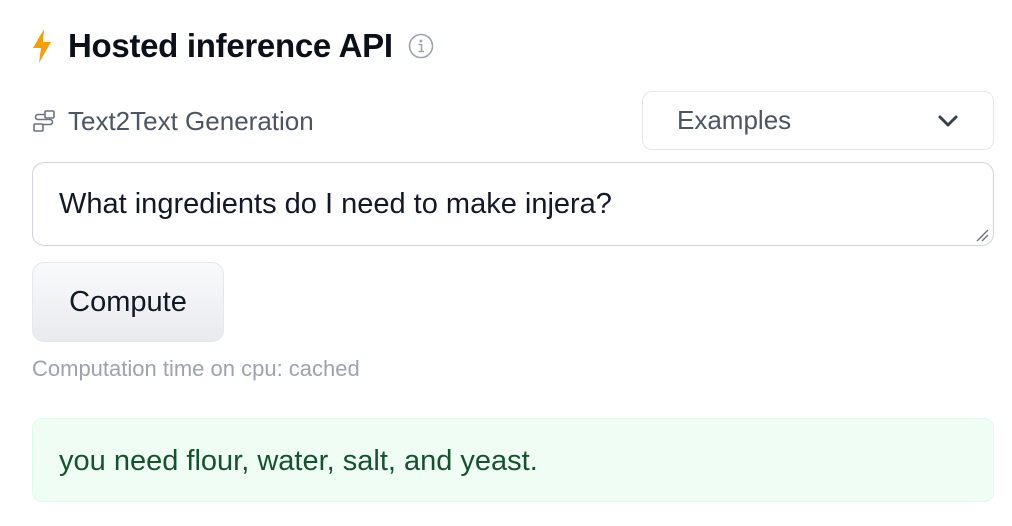 Image resolution: width=1012 pixels, height=526 pixels. Describe the element at coordinates (982, 235) in the screenshot. I see `resize-handle-icon` at that location.